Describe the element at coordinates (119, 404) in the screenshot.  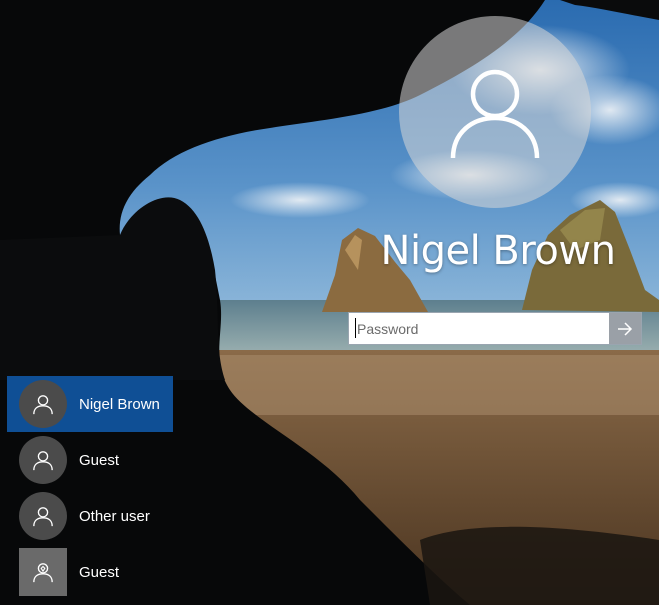
I see `user-item-label: Nigel Brown` at that location.